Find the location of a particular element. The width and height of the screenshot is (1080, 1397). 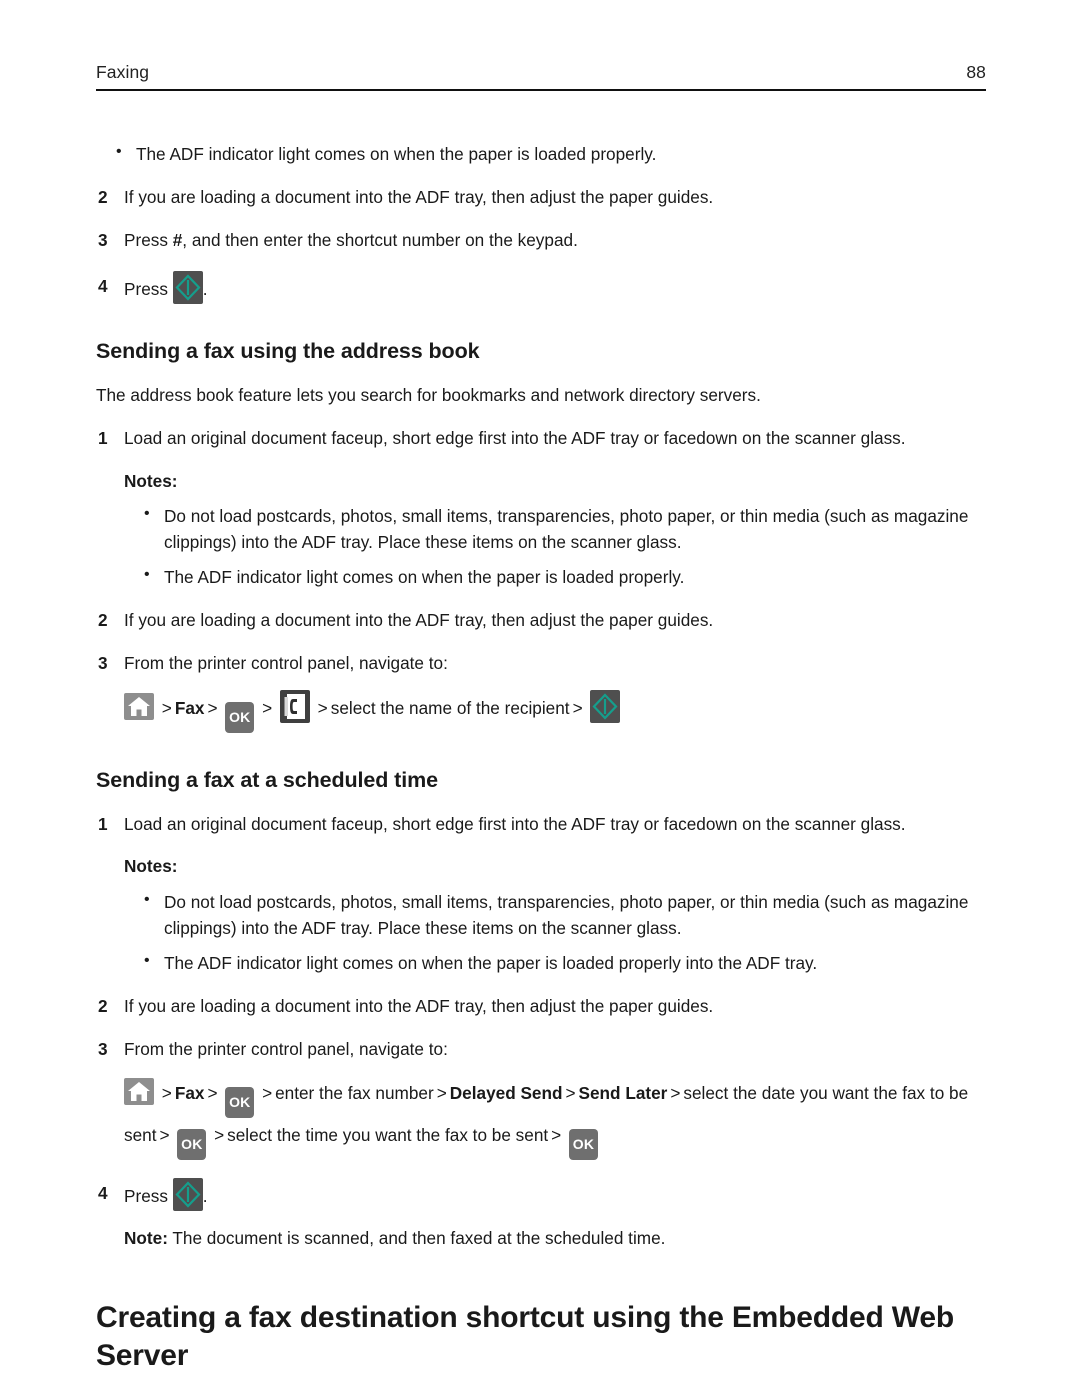

header-chapter-title: Faxing is located at coordinates (123, 72).